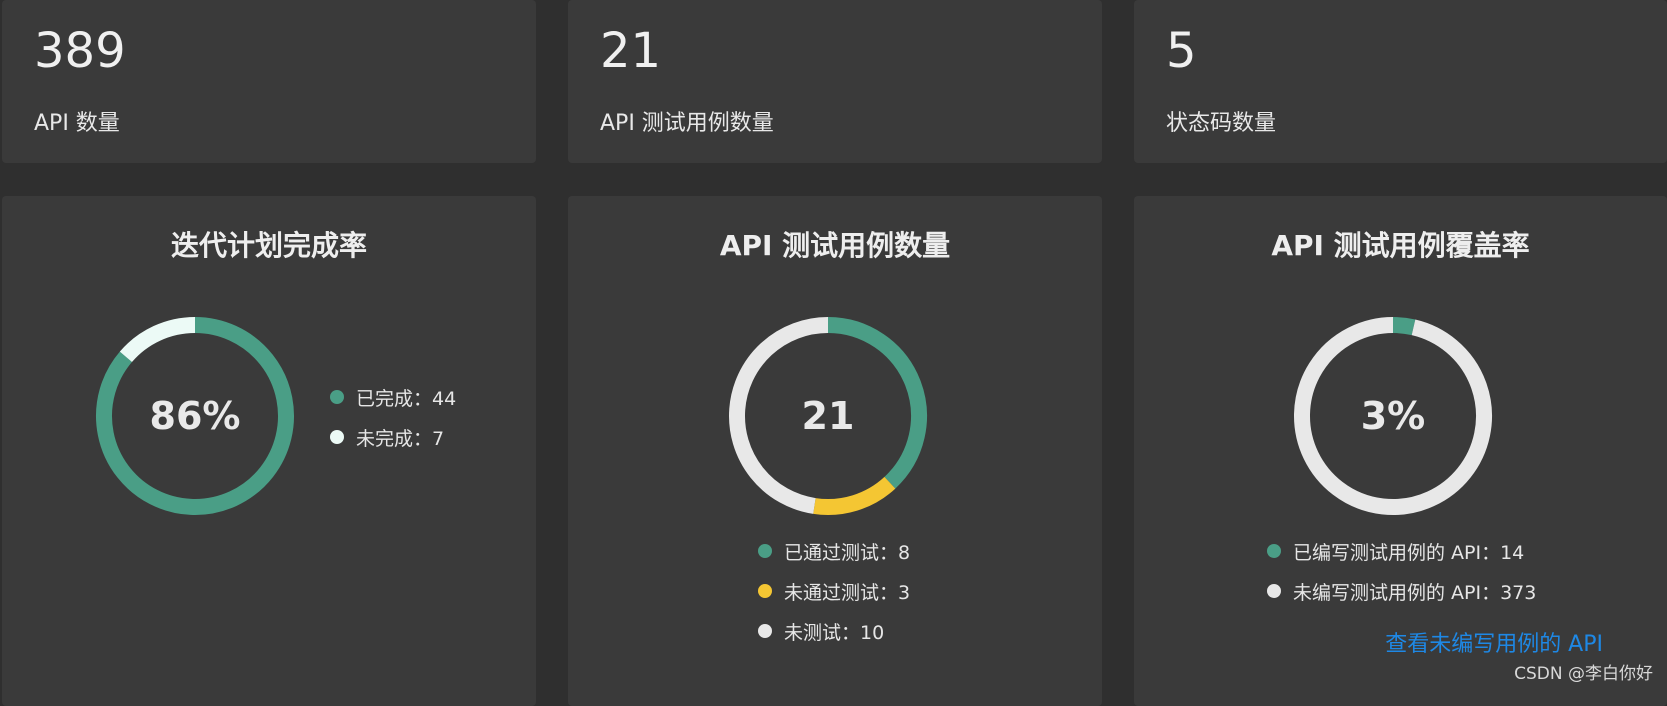 The height and width of the screenshot is (706, 1667). What do you see at coordinates (269, 81) in the screenshot?
I see `stat-card-api-count: 389 API 数量` at bounding box center [269, 81].